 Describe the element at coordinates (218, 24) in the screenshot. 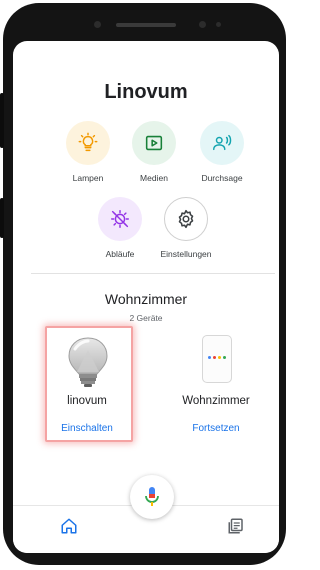

I see `proximity-sensor-icon` at that location.